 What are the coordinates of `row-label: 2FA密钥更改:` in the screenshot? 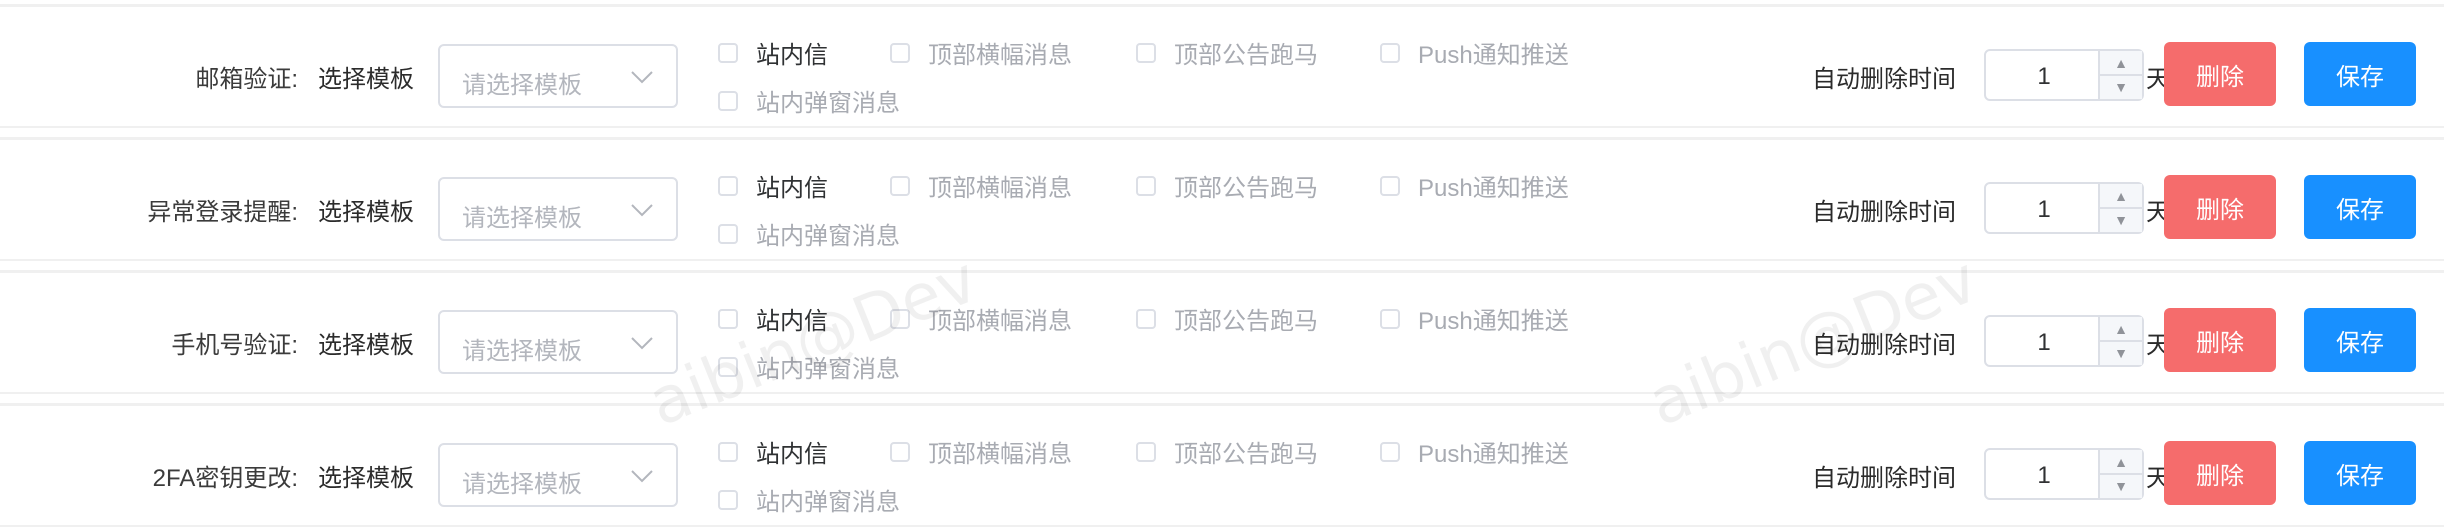 It's located at (225, 478).